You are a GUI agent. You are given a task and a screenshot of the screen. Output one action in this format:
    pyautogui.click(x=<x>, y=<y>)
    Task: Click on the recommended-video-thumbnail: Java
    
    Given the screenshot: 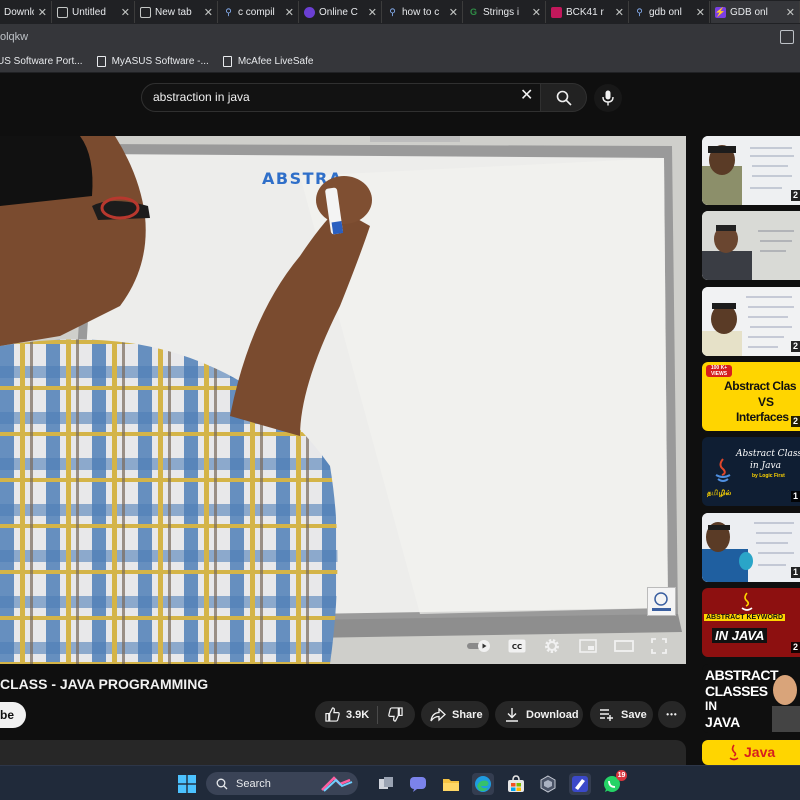 What is the action you would take?
    pyautogui.click(x=751, y=752)
    